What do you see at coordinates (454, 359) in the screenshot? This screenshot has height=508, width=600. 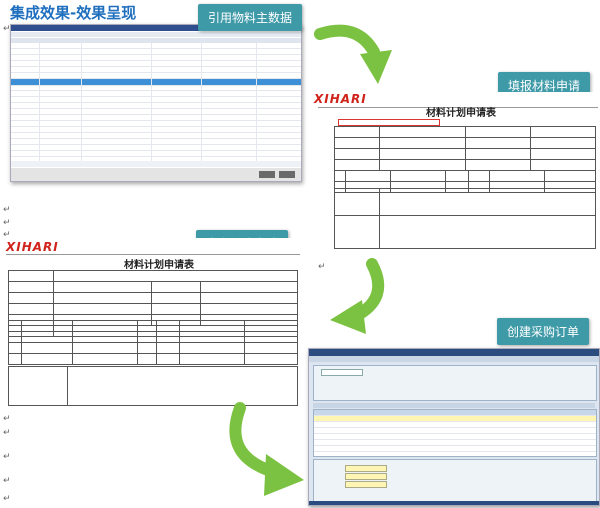 I see `sap-toolbar` at bounding box center [454, 359].